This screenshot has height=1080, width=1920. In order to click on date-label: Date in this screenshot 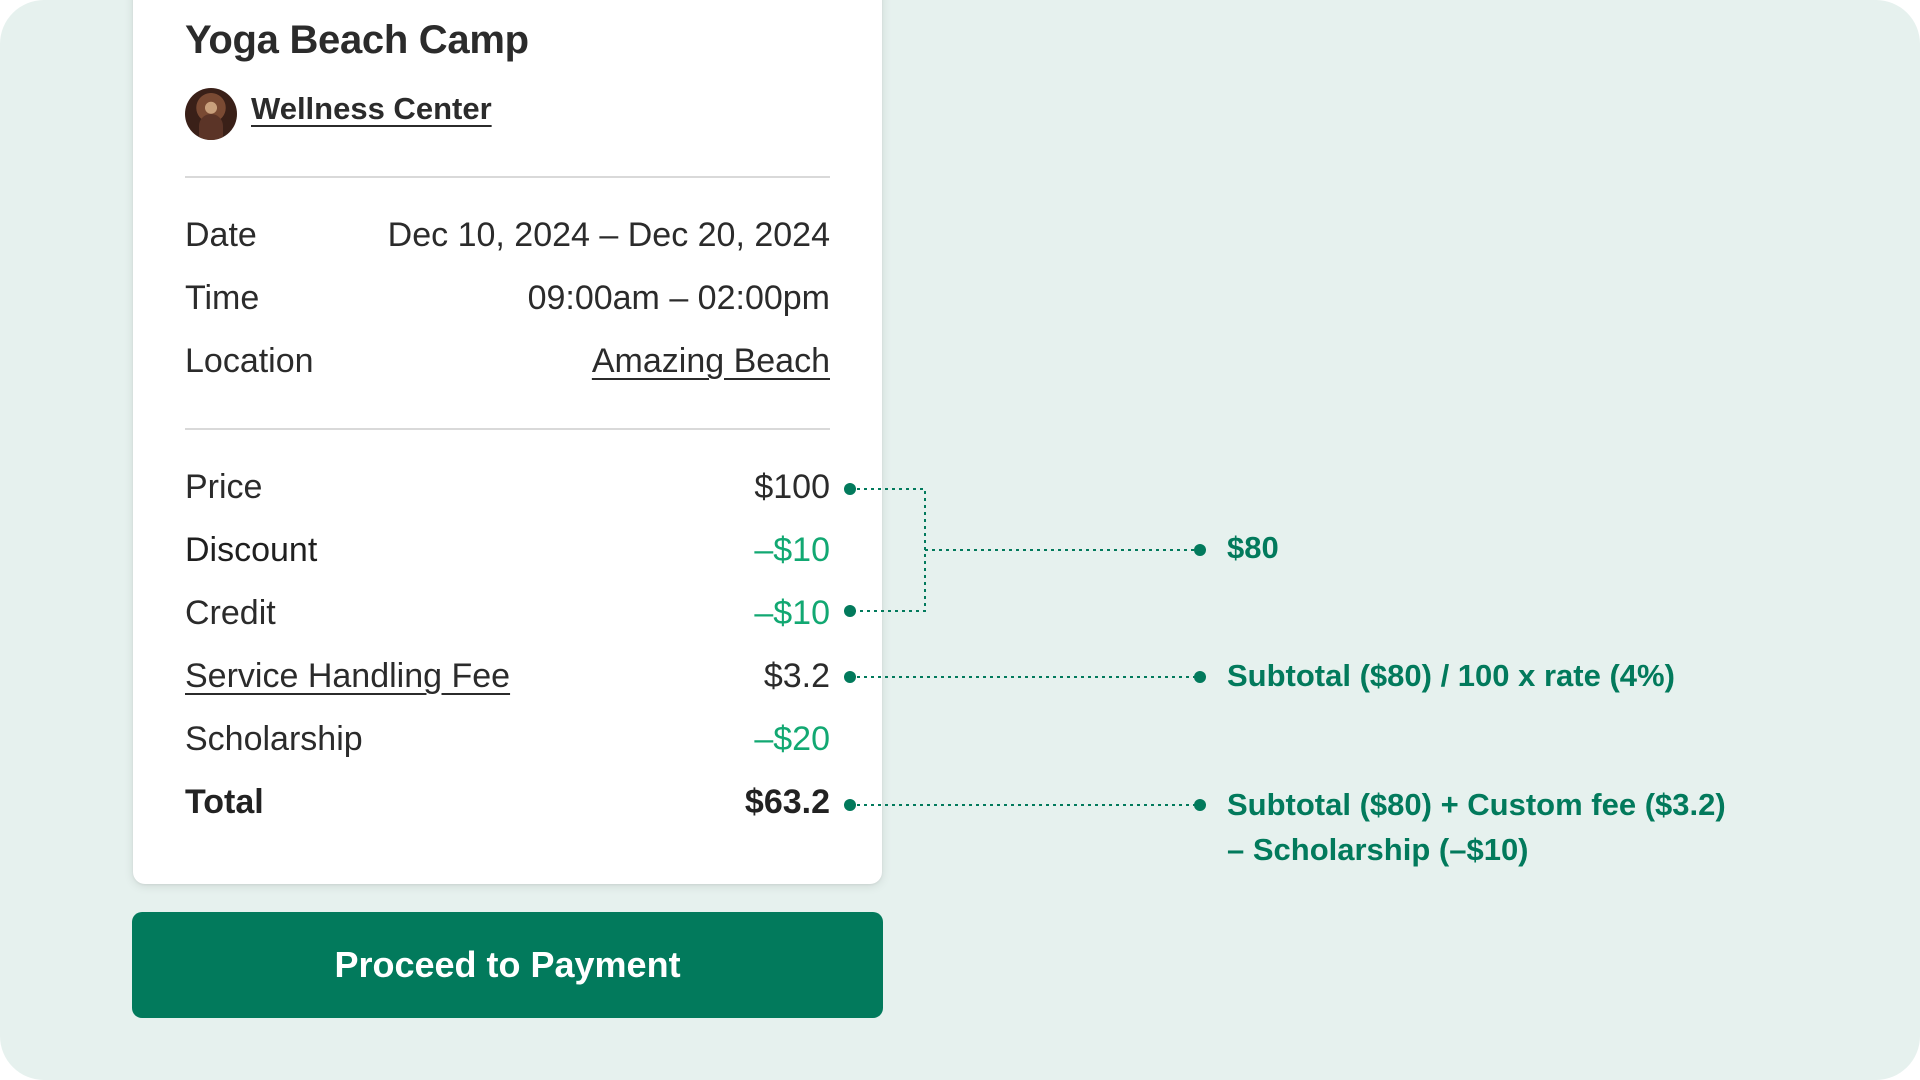, I will do `click(221, 235)`.